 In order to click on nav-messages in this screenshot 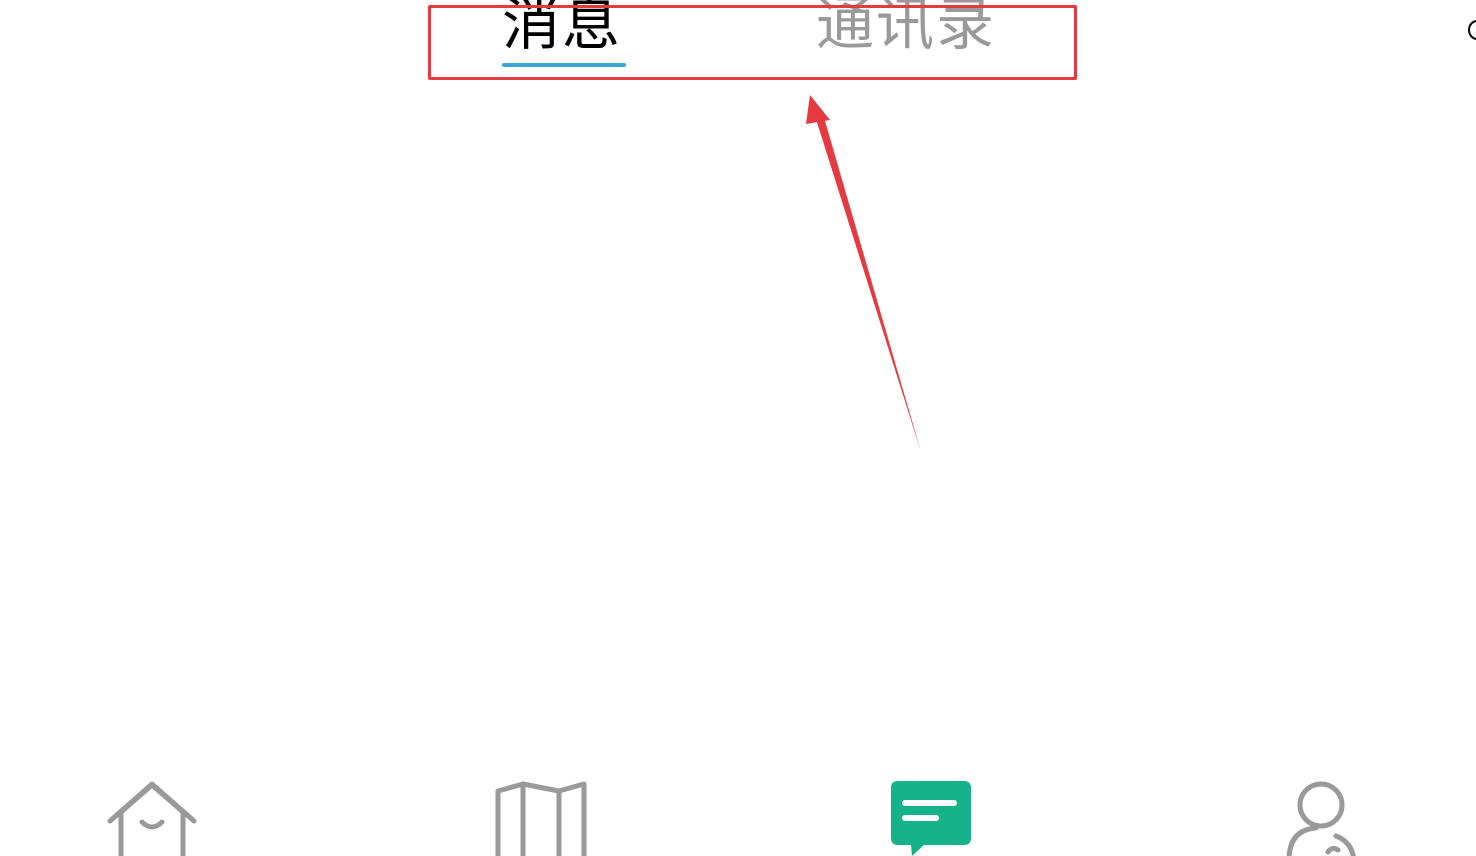, I will do `click(931, 813)`.